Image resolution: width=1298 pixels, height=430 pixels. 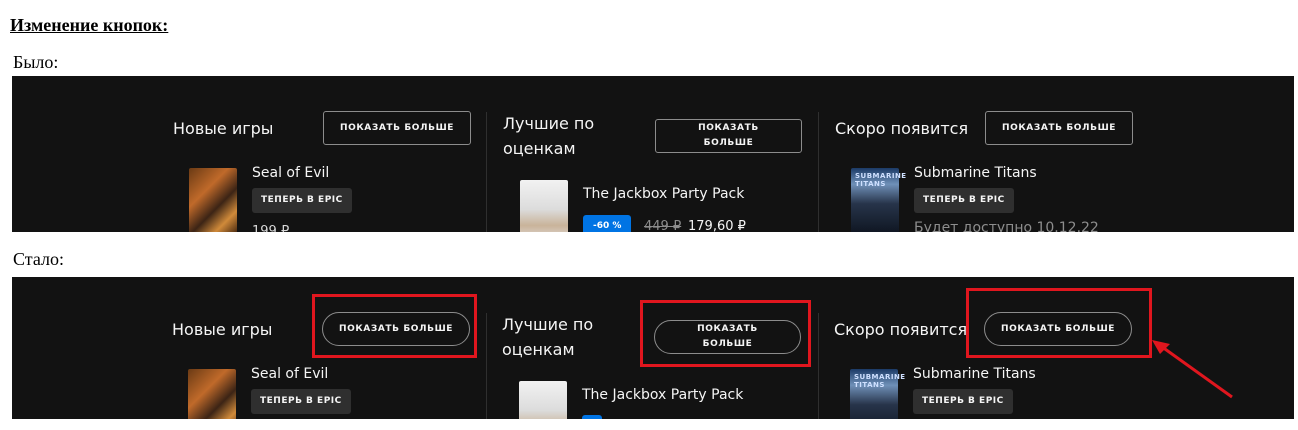 What do you see at coordinates (728, 143) in the screenshot?
I see `show-more-label-line2: БОЛЬШЕ` at bounding box center [728, 143].